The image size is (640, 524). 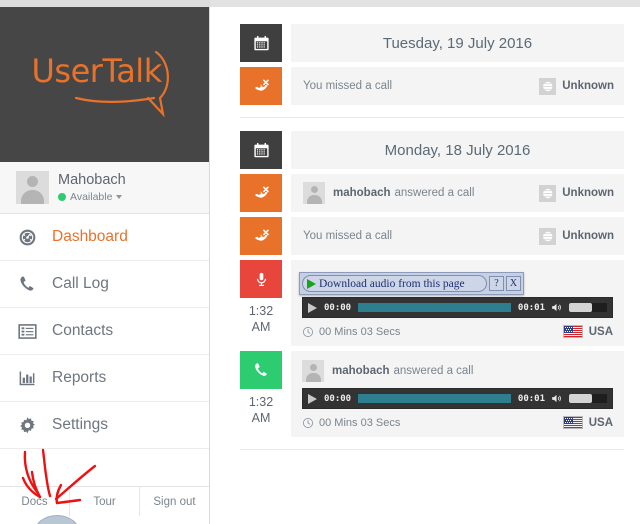 I want to click on entry-text: You missed a call, so click(x=348, y=86).